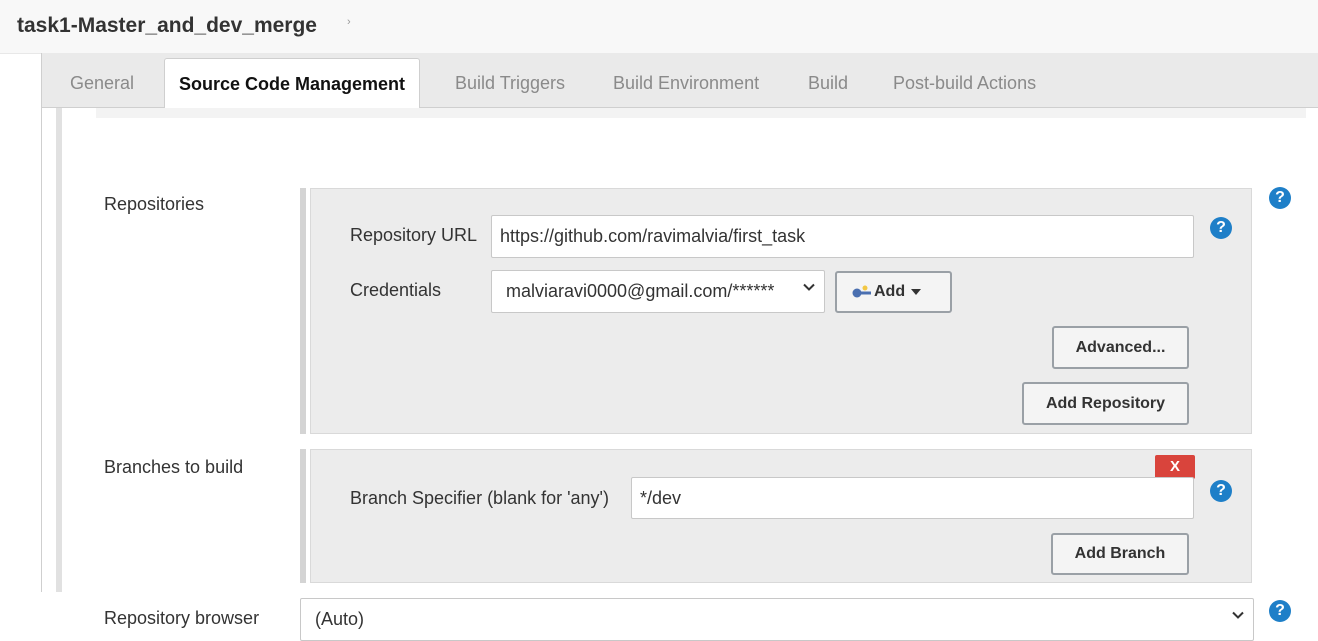 Image resolution: width=1318 pixels, height=641 pixels. I want to click on repository-browser-select: (Auto), so click(777, 619).